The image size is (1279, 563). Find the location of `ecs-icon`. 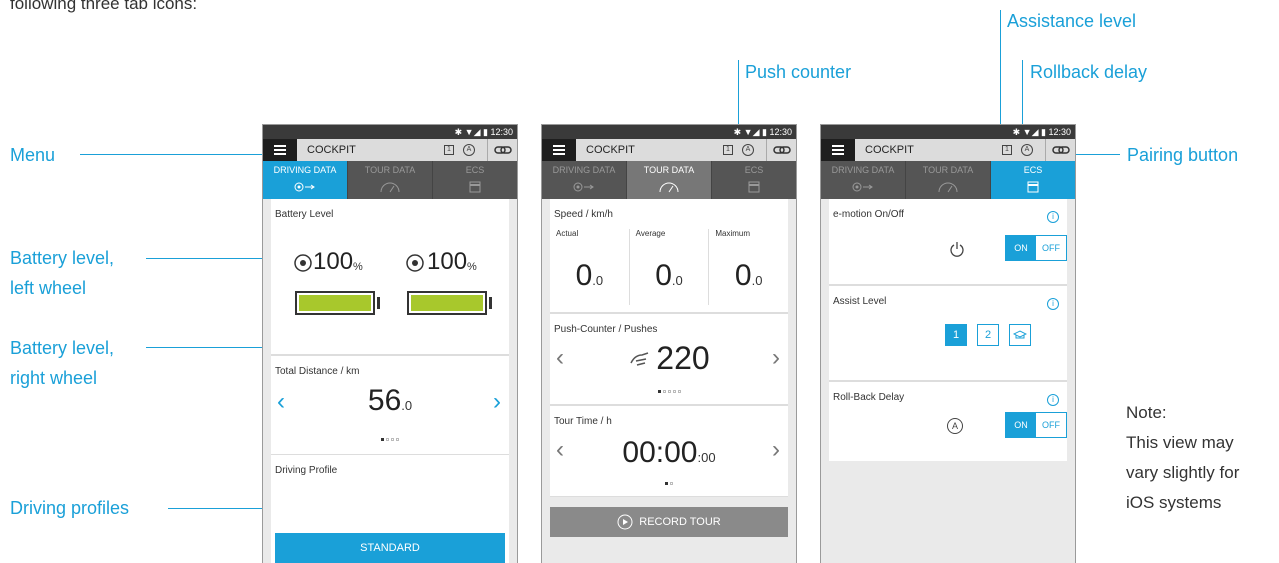

ecs-icon is located at coordinates (754, 187).